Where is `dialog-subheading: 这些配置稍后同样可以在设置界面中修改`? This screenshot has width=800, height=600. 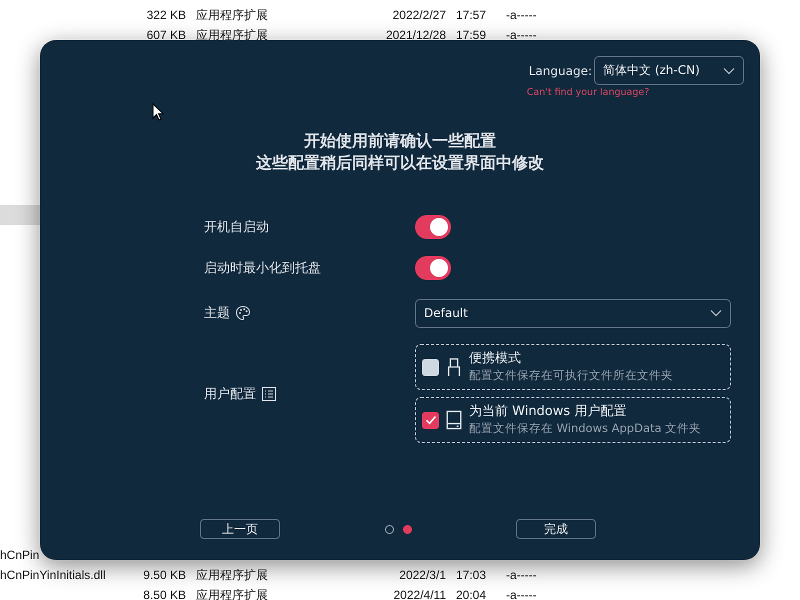 dialog-subheading: 这些配置稍后同样可以在设置界面中修改 is located at coordinates (400, 163).